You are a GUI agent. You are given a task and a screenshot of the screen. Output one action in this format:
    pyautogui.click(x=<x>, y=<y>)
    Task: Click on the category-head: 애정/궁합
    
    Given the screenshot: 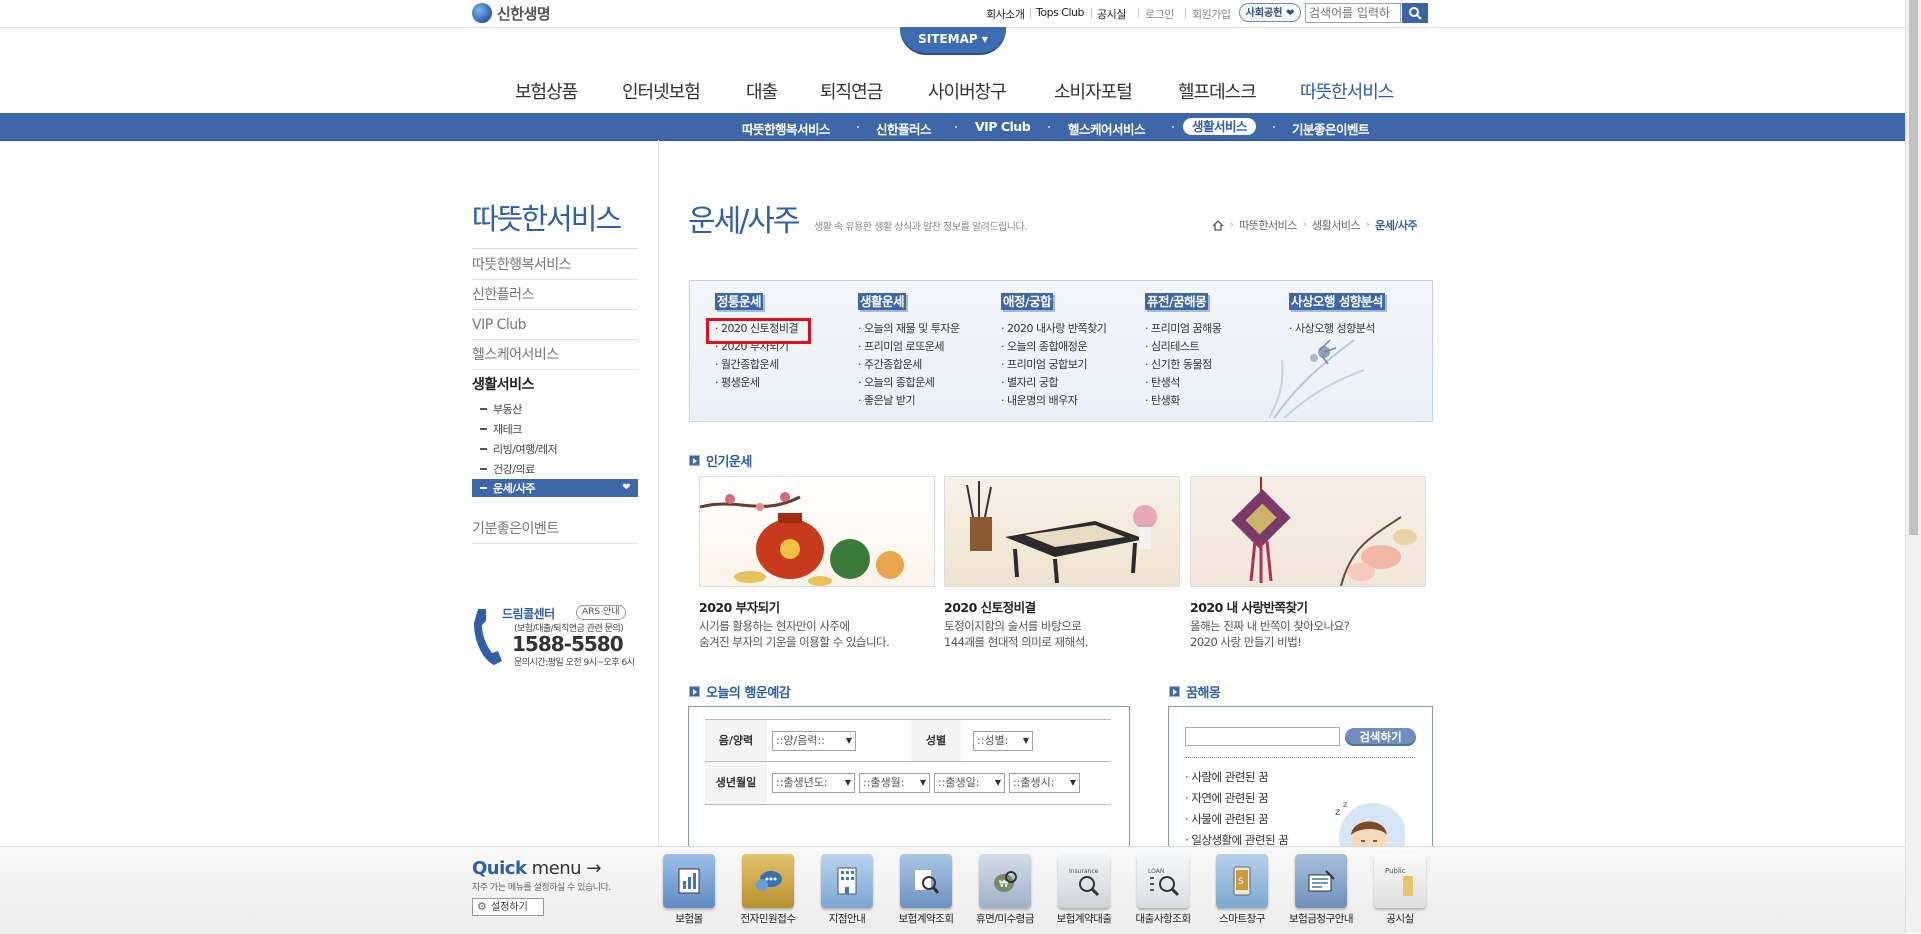 What is the action you would take?
    pyautogui.click(x=1027, y=301)
    